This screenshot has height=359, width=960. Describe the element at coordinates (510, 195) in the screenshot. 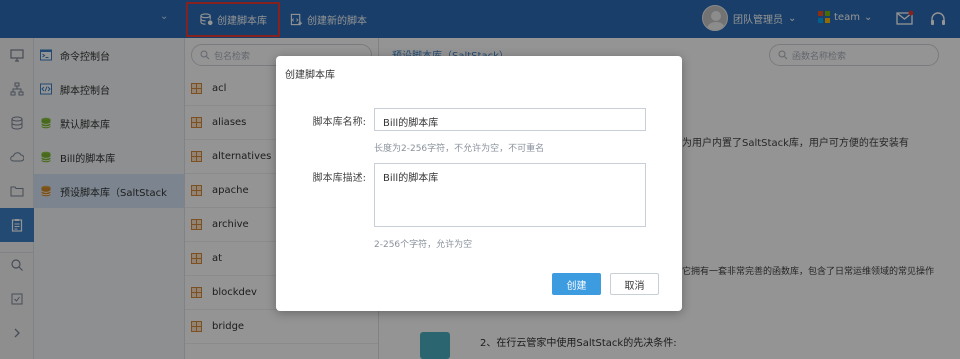

I see `library-description-field: Bill的脚本库` at that location.